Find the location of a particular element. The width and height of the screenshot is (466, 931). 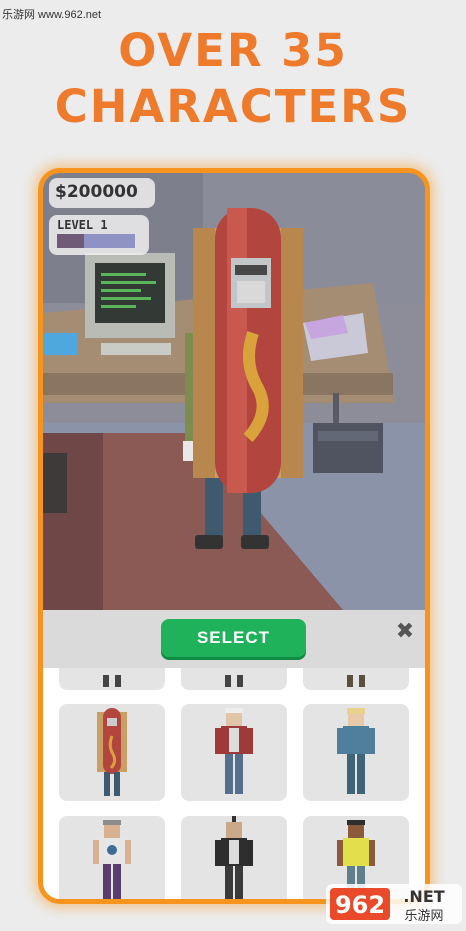

watermark-logo: 962 .NET 乐游网 is located at coordinates (394, 904).